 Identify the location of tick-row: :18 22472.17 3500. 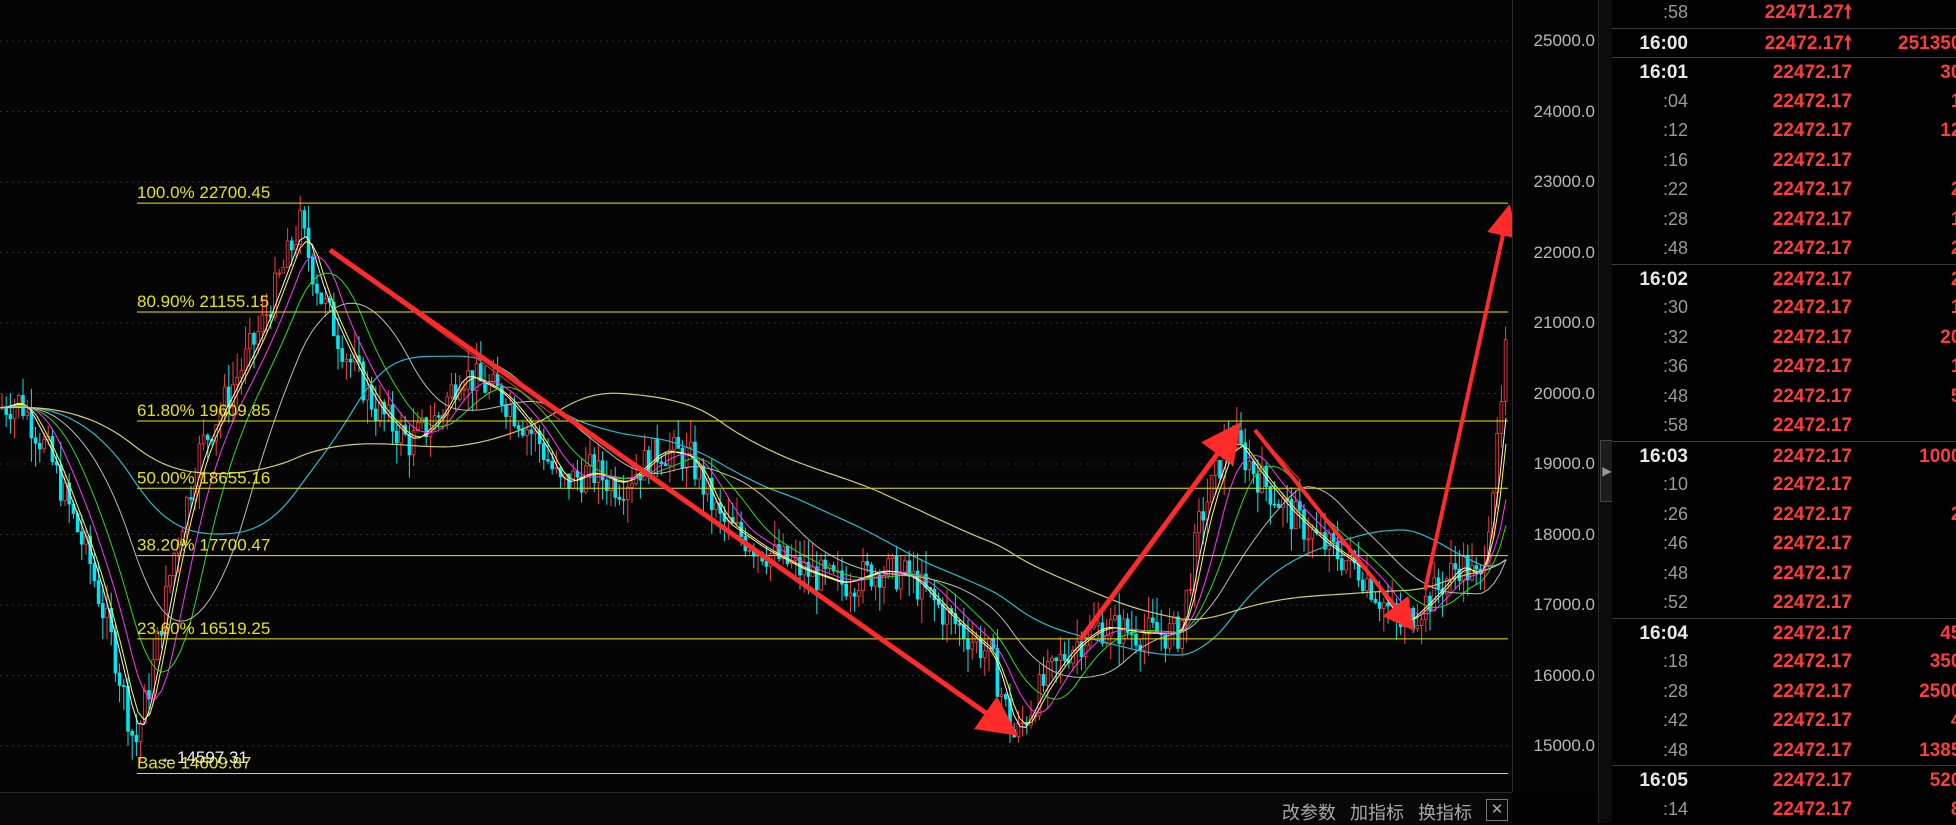
(1784, 662).